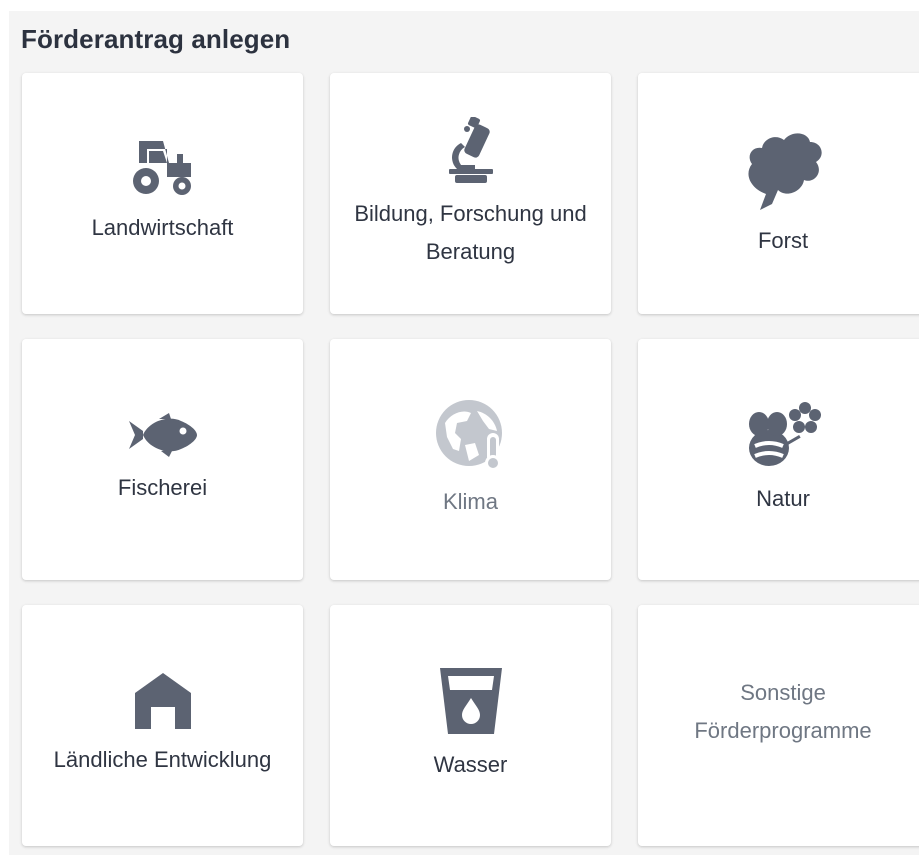  I want to click on page-title: Förderantrag anlegen, so click(156, 39).